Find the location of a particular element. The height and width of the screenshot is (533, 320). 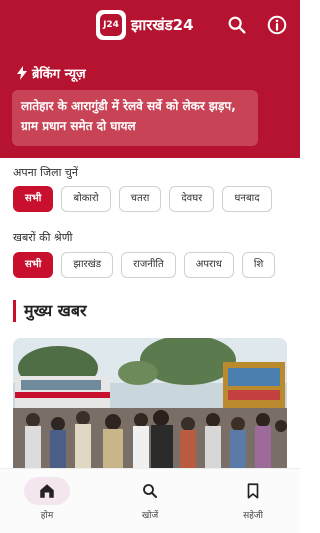

nav-saved-label: सहेजी is located at coordinates (253, 516).